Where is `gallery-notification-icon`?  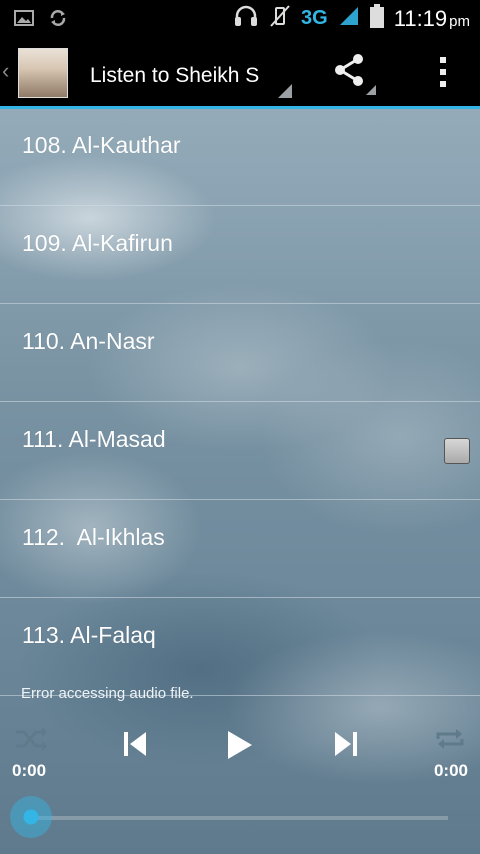
gallery-notification-icon is located at coordinates (24, 20).